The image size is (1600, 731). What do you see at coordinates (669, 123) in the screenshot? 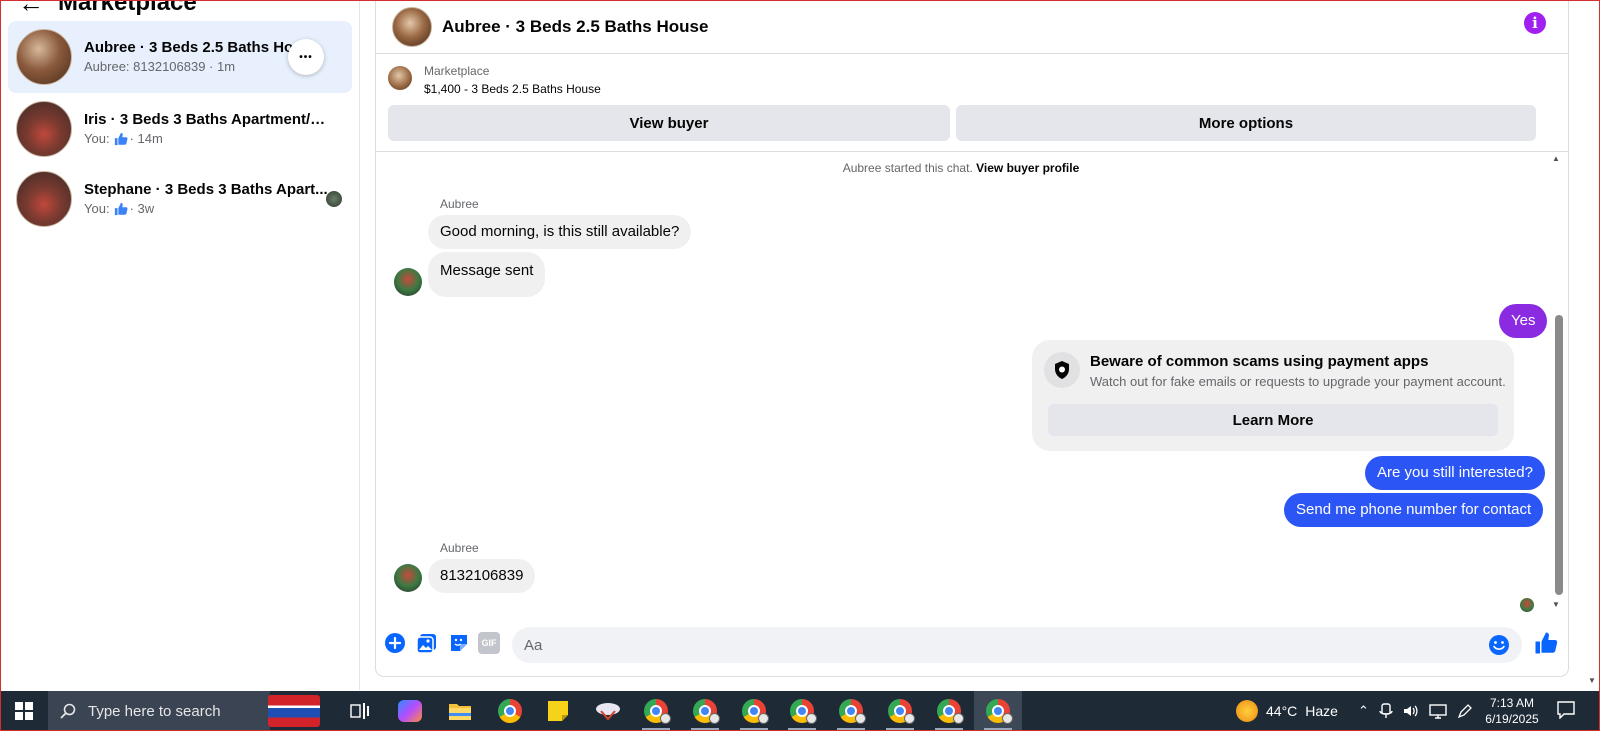
I see `view-buyer-button: View buyer` at bounding box center [669, 123].